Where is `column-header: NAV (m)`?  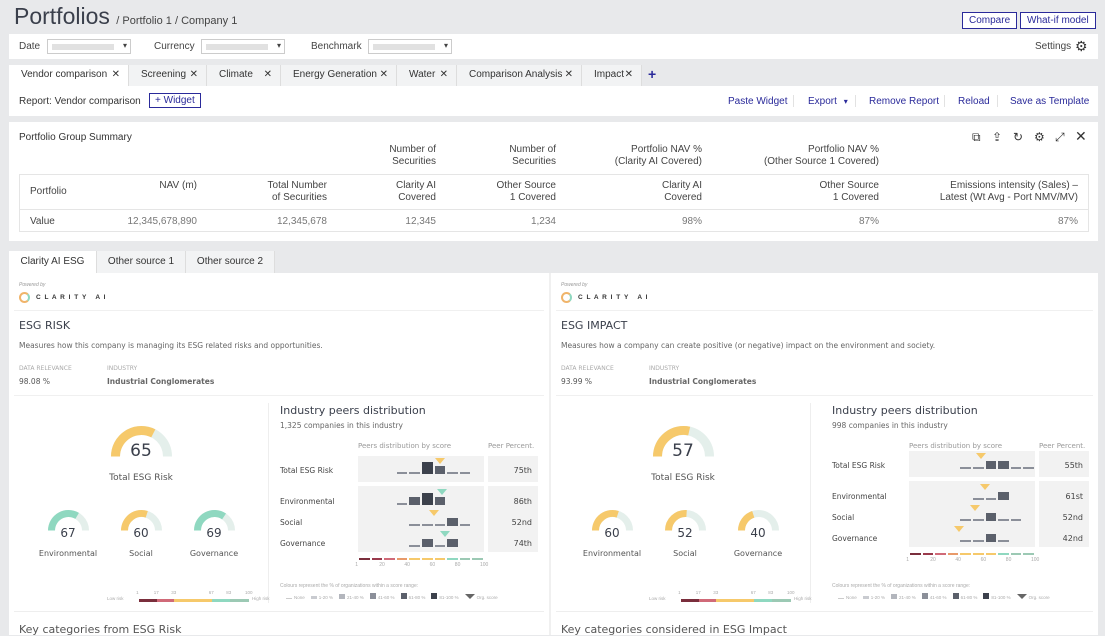
column-header: NAV (m) is located at coordinates (178, 186).